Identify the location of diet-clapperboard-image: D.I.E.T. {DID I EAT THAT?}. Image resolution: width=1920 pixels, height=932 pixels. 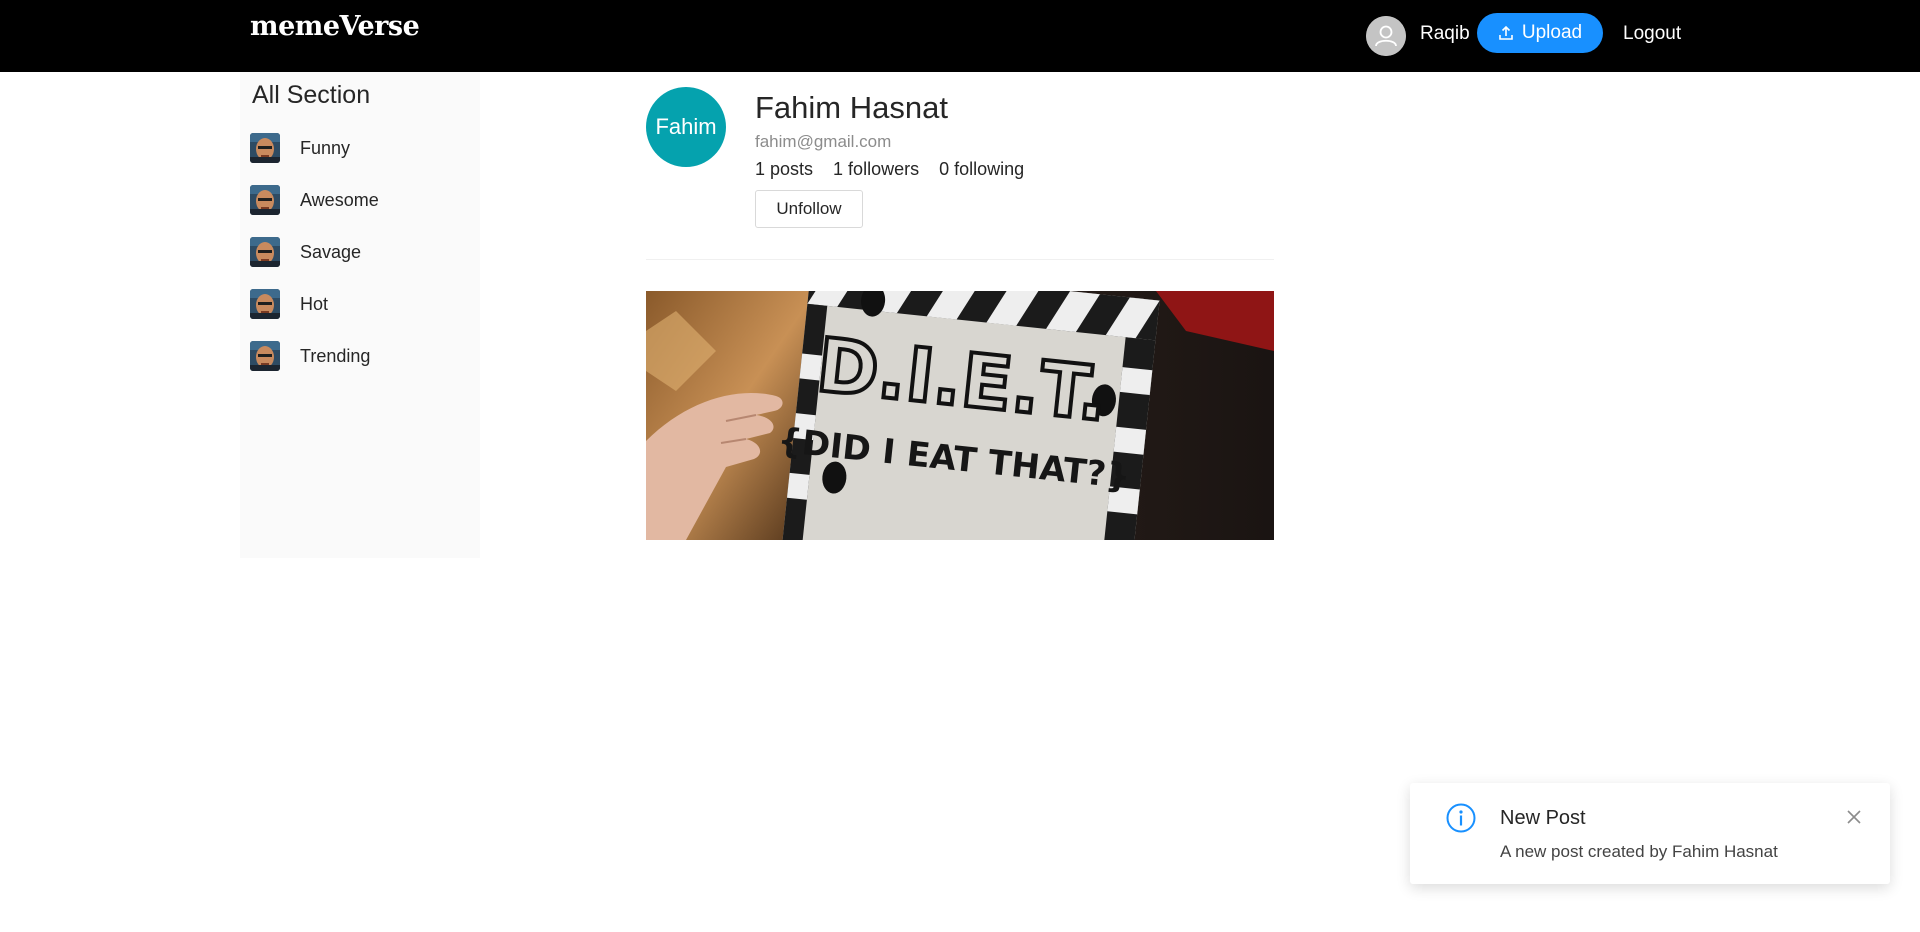
(960, 415).